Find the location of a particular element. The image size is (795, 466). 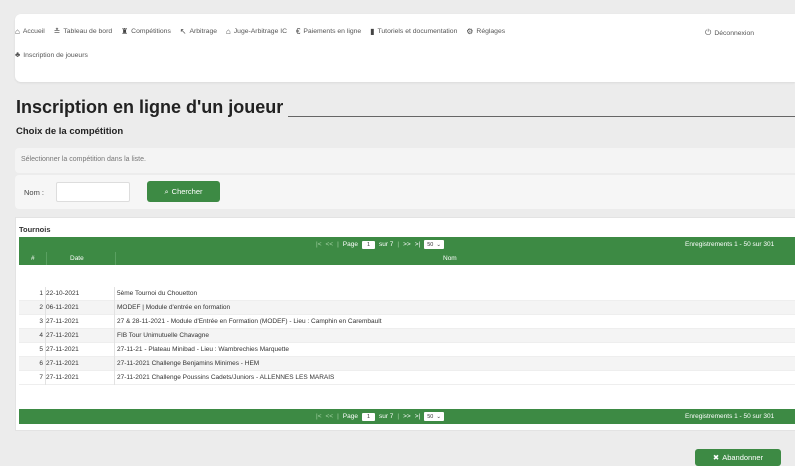

chevron-down-icon: ⌄ is located at coordinates (438, 244).